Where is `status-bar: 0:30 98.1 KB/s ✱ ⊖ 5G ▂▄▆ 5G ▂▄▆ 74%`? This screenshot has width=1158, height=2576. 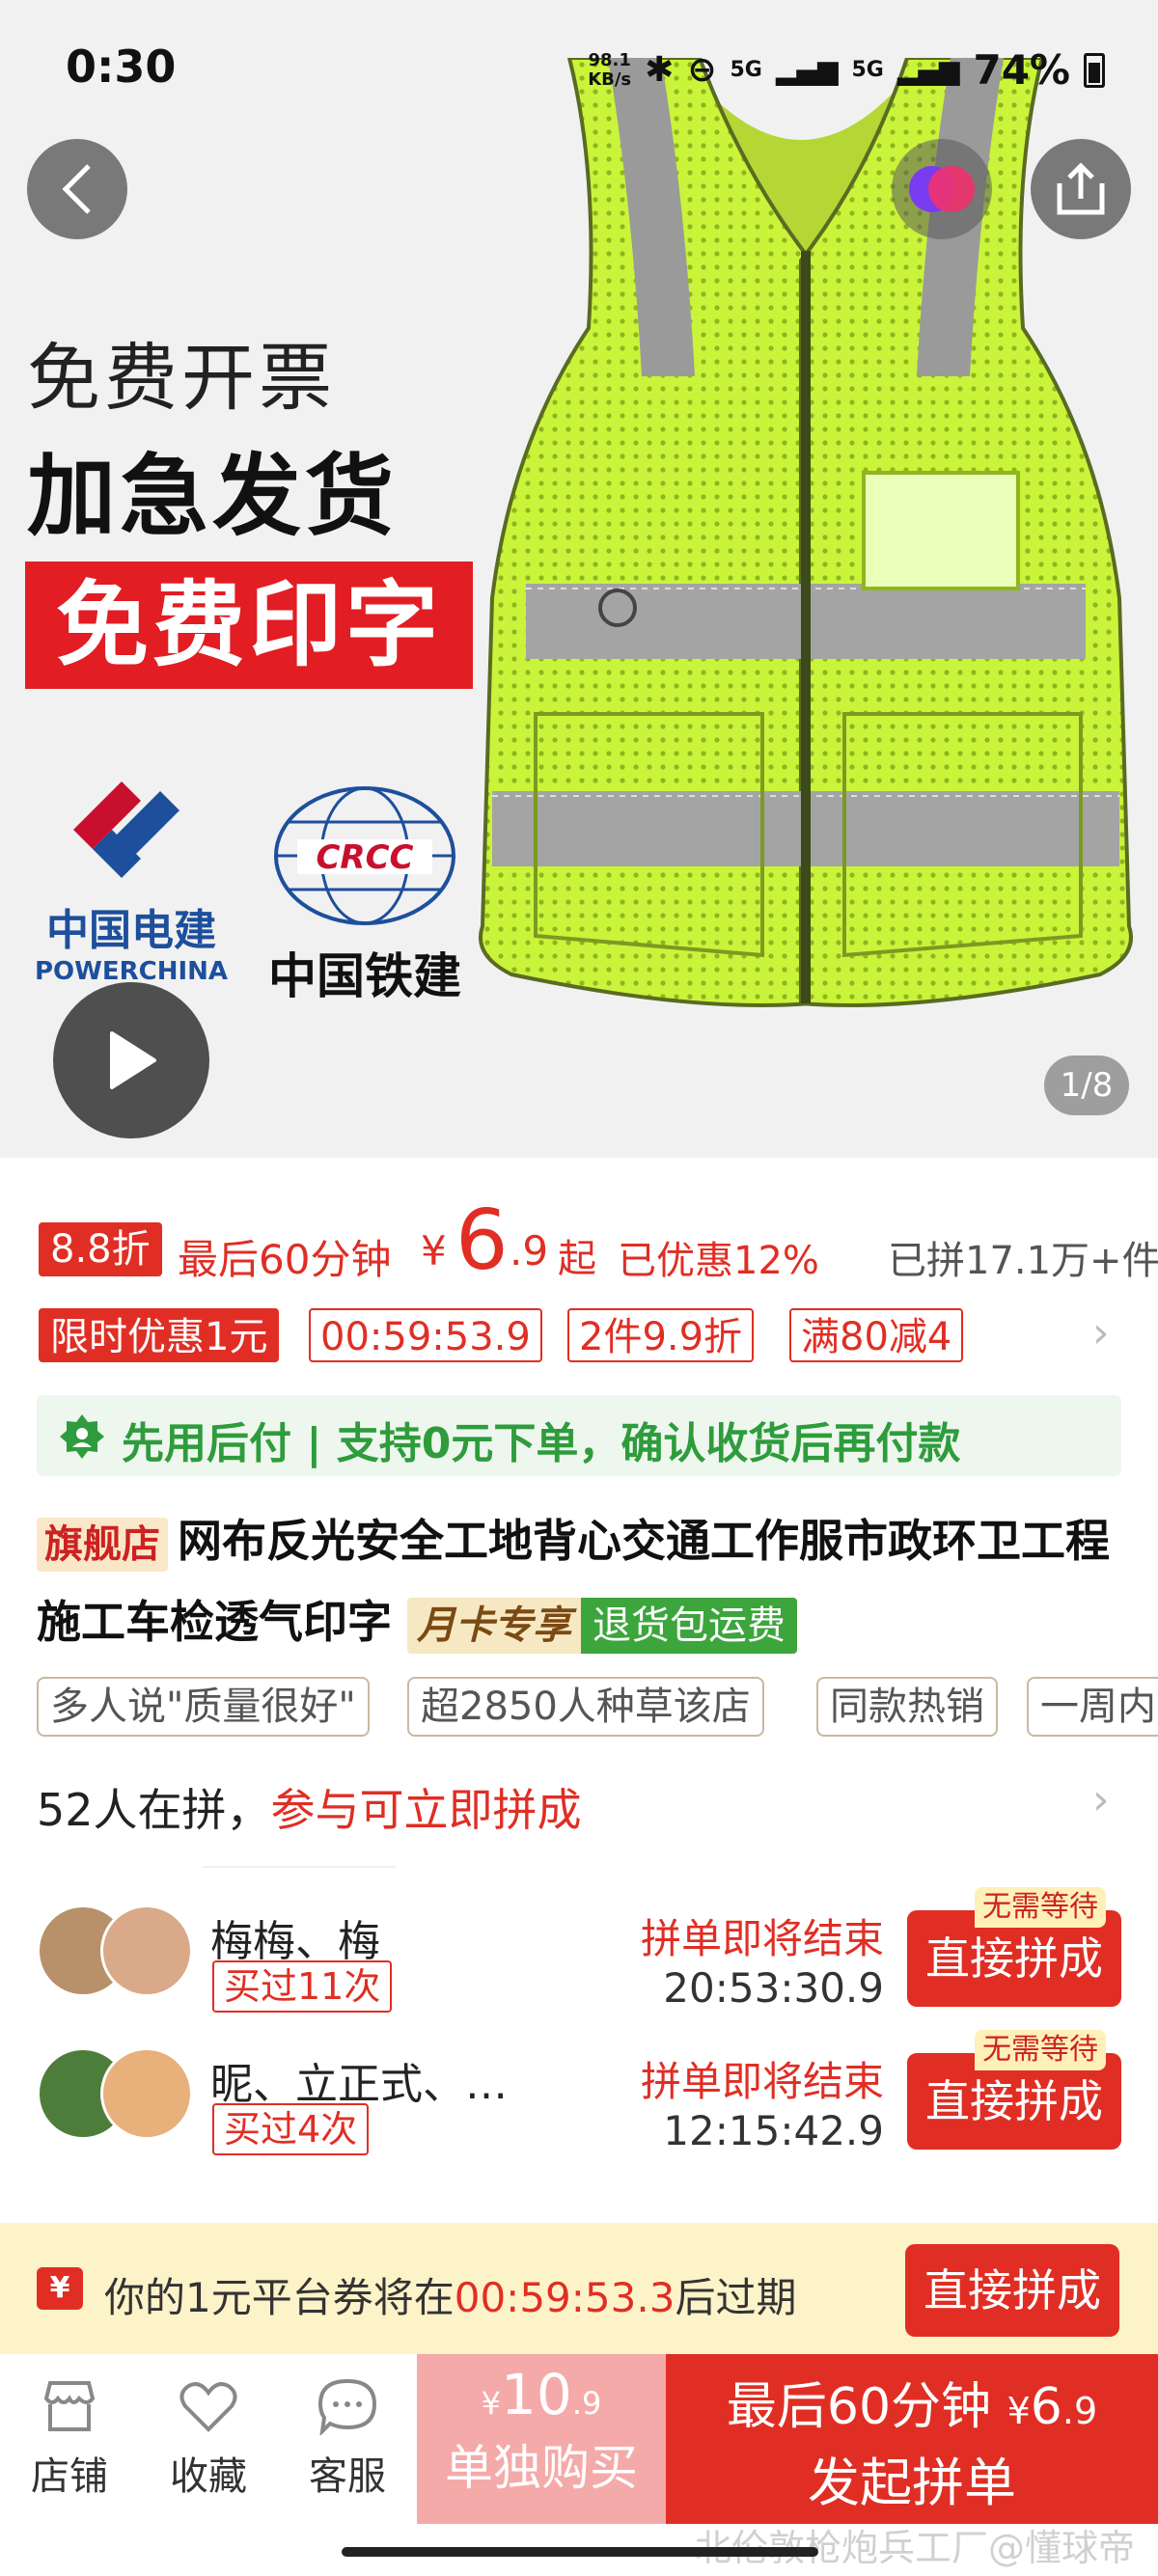 status-bar: 0:30 98.1 KB/s ✱ ⊖ 5G ▂▄▆ 5G ▂▄▆ 74% is located at coordinates (579, 63).